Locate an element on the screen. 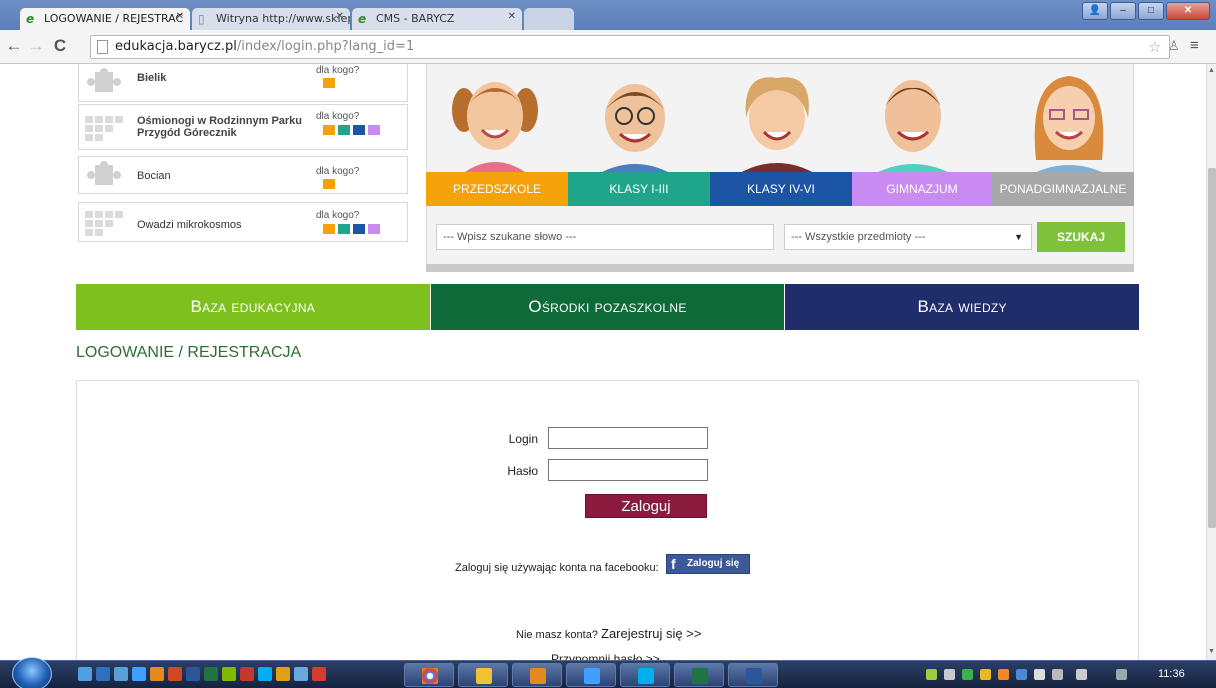 This screenshot has height=688, width=1216. volume-icon is located at coordinates (1039, 674).